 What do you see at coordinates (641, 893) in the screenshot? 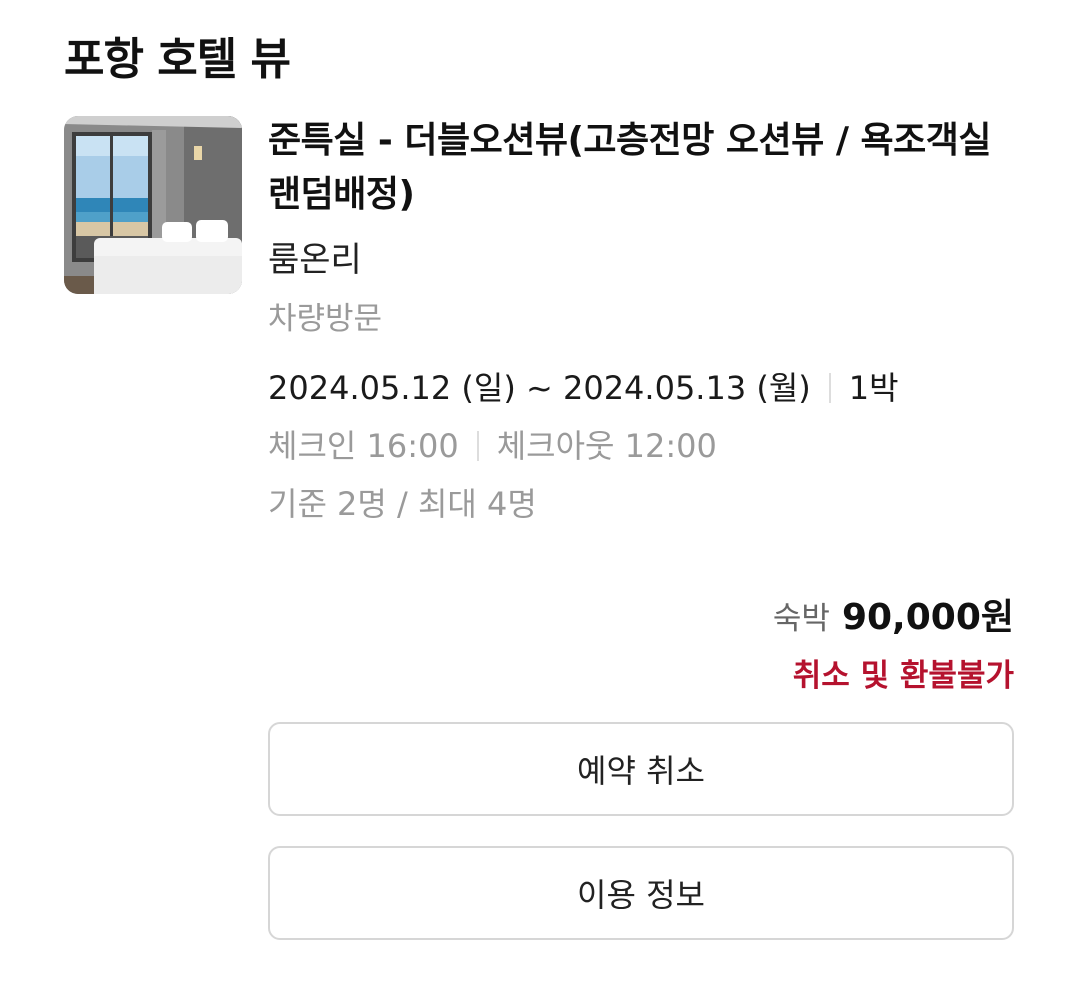
I see `usage-info-button: 이용 정보` at bounding box center [641, 893].